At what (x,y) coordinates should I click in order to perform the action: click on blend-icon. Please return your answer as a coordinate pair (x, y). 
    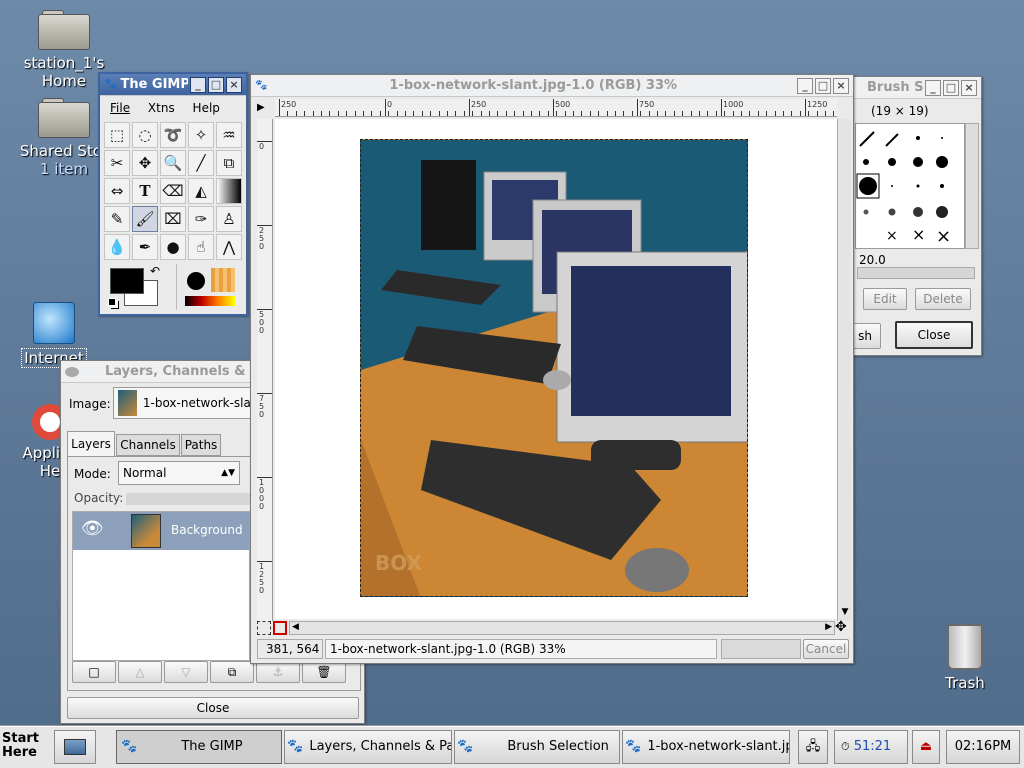
    Looking at the image, I should click on (229, 191).